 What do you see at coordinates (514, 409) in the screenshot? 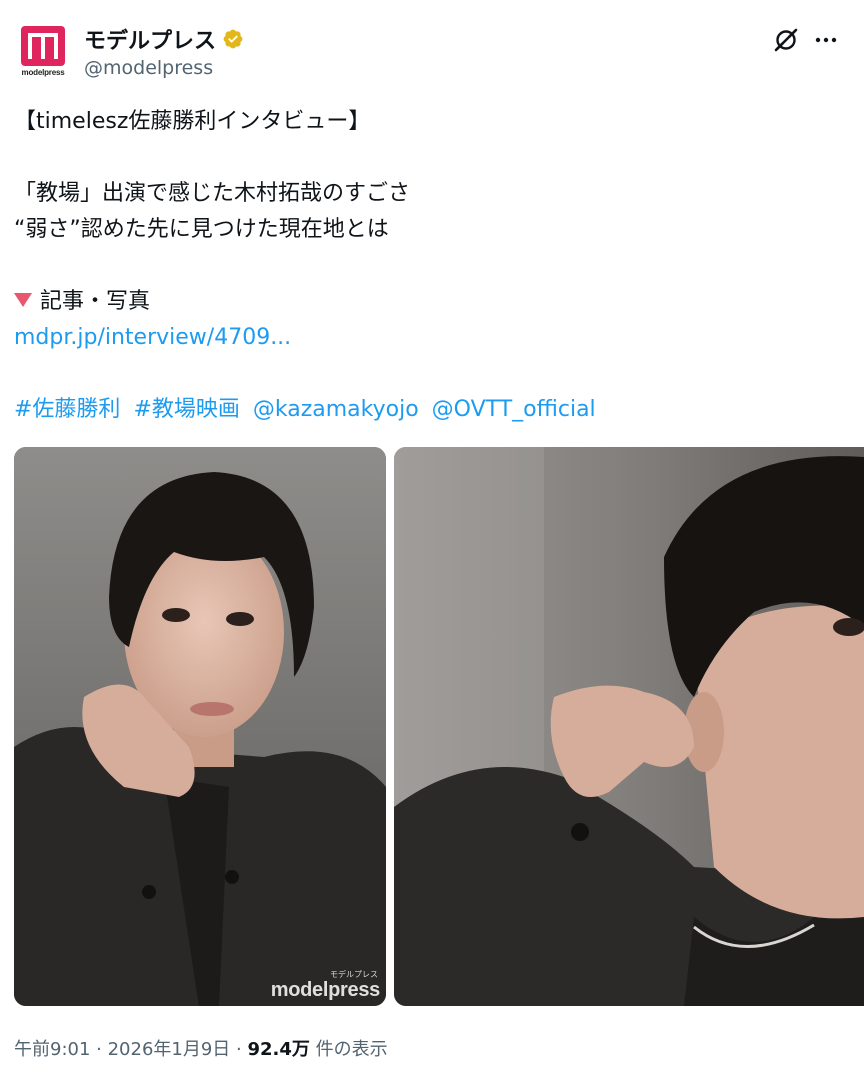
I see `mention-link: @OVTT_official` at bounding box center [514, 409].